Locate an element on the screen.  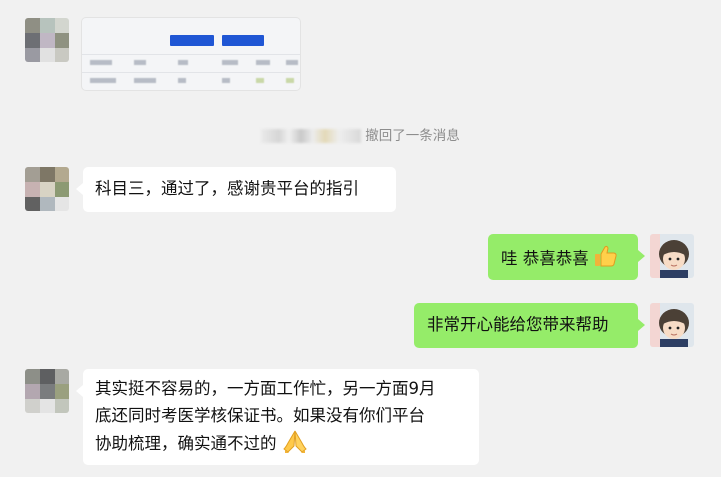
blurred-contact-name is located at coordinates (311, 136).